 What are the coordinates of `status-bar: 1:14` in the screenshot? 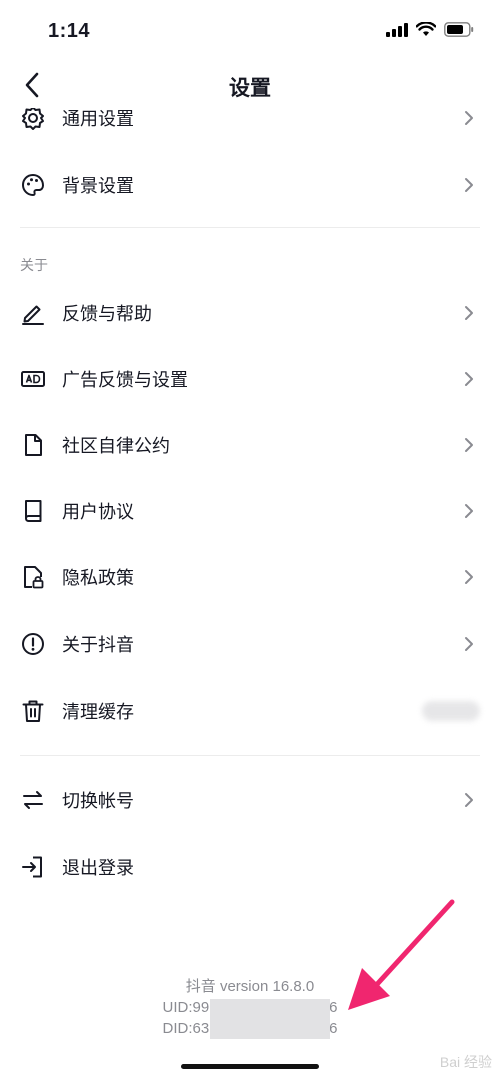 It's located at (250, 31).